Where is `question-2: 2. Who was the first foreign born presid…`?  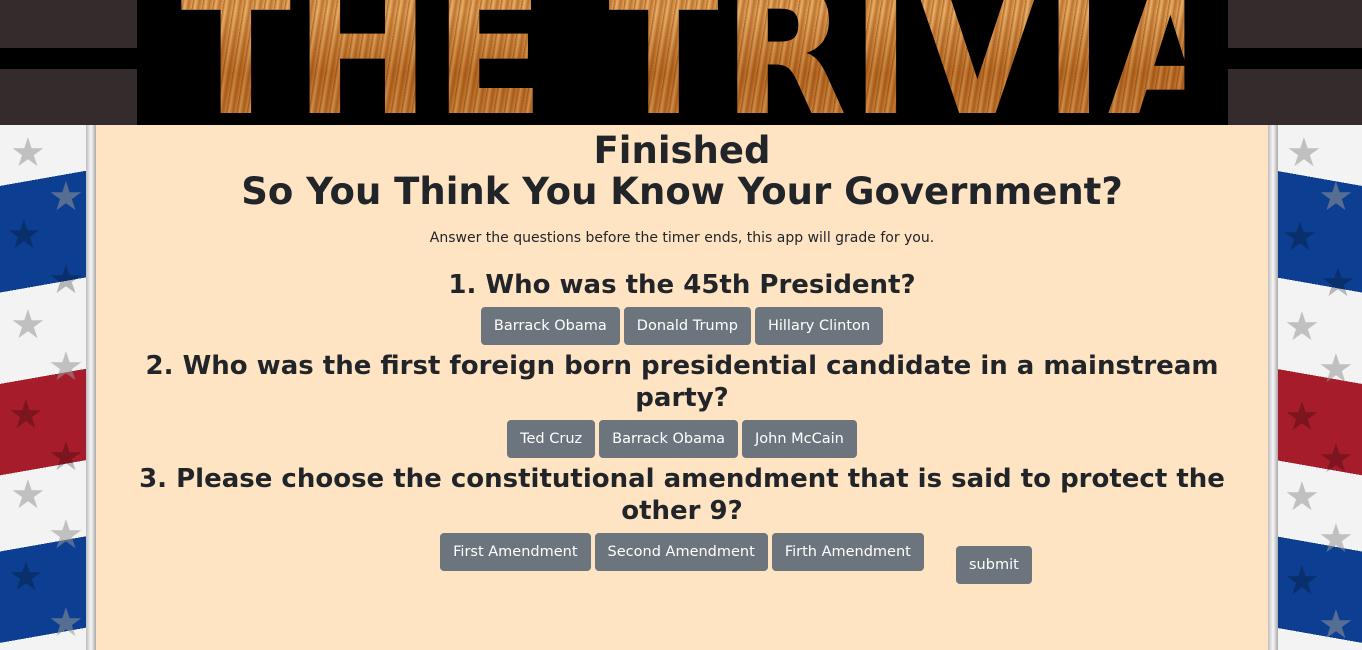
question-2: 2. Who was the first foreign born presid… is located at coordinates (682, 382).